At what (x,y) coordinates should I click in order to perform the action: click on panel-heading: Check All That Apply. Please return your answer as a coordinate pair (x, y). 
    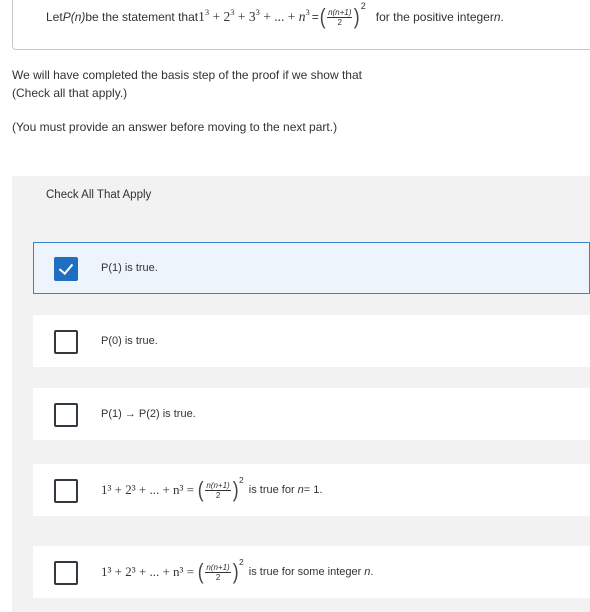
    Looking at the image, I should click on (99, 195).